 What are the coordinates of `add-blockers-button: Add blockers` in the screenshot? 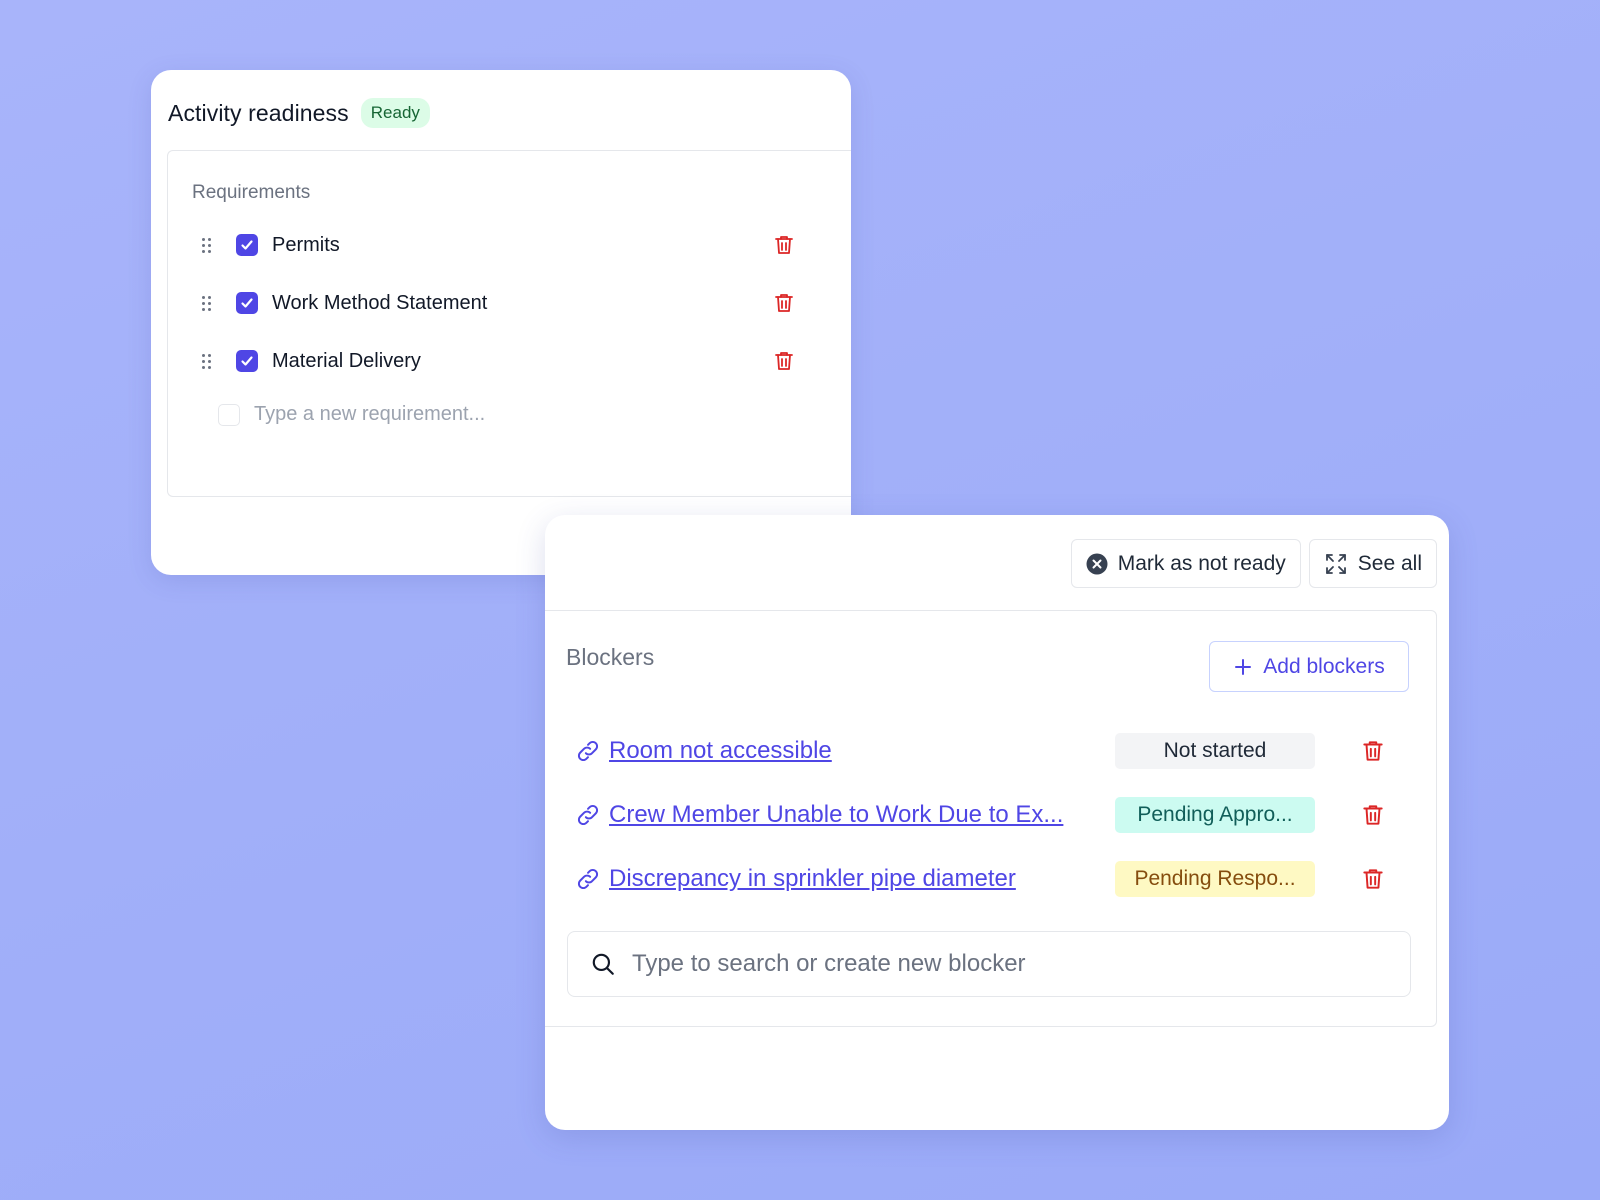 It's located at (1309, 666).